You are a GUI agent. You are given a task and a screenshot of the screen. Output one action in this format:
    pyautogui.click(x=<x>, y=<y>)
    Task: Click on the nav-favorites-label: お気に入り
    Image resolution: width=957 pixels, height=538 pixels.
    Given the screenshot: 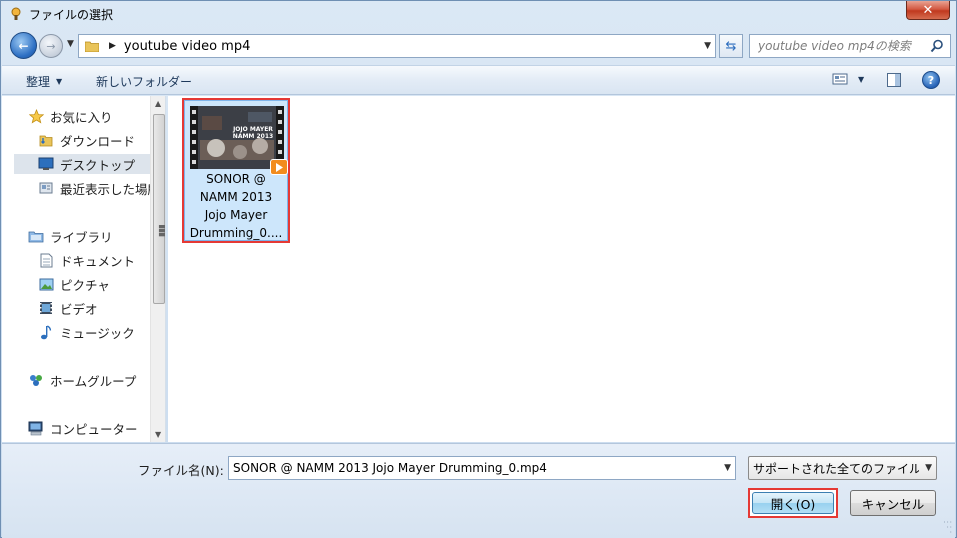 What is the action you would take?
    pyautogui.click(x=81, y=117)
    